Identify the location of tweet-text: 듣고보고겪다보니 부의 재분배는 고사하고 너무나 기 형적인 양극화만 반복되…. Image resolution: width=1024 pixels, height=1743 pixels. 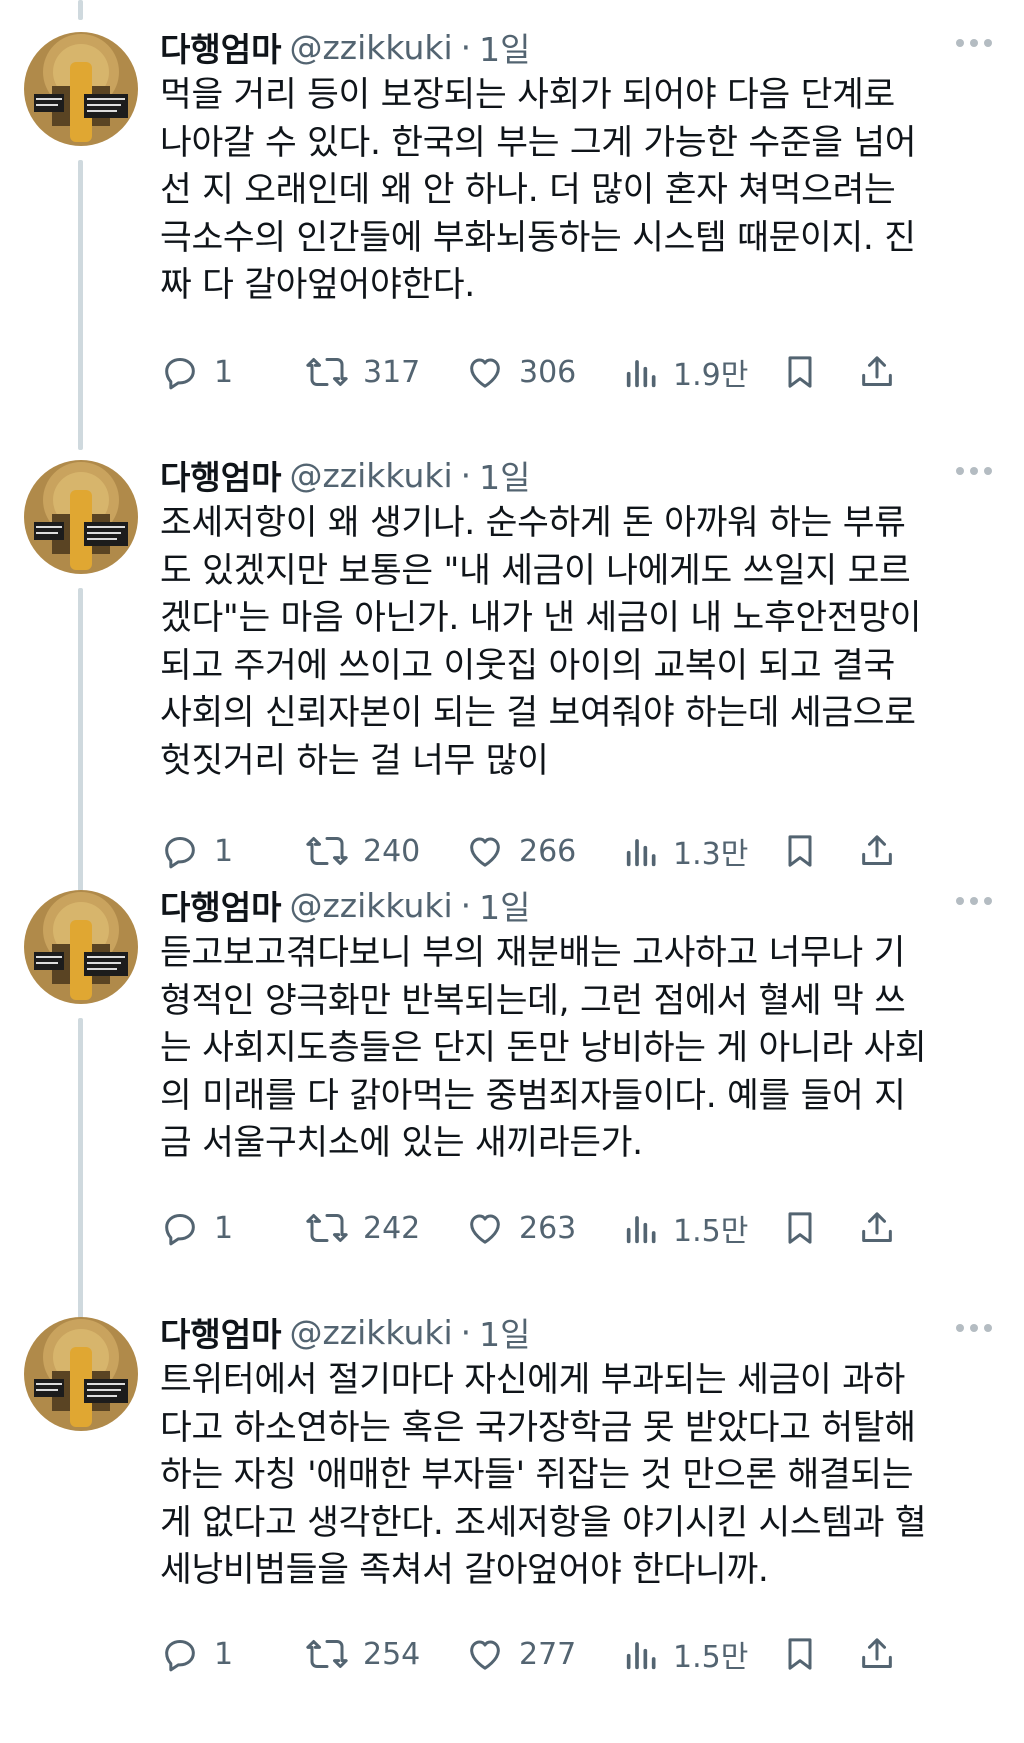
(580, 1049).